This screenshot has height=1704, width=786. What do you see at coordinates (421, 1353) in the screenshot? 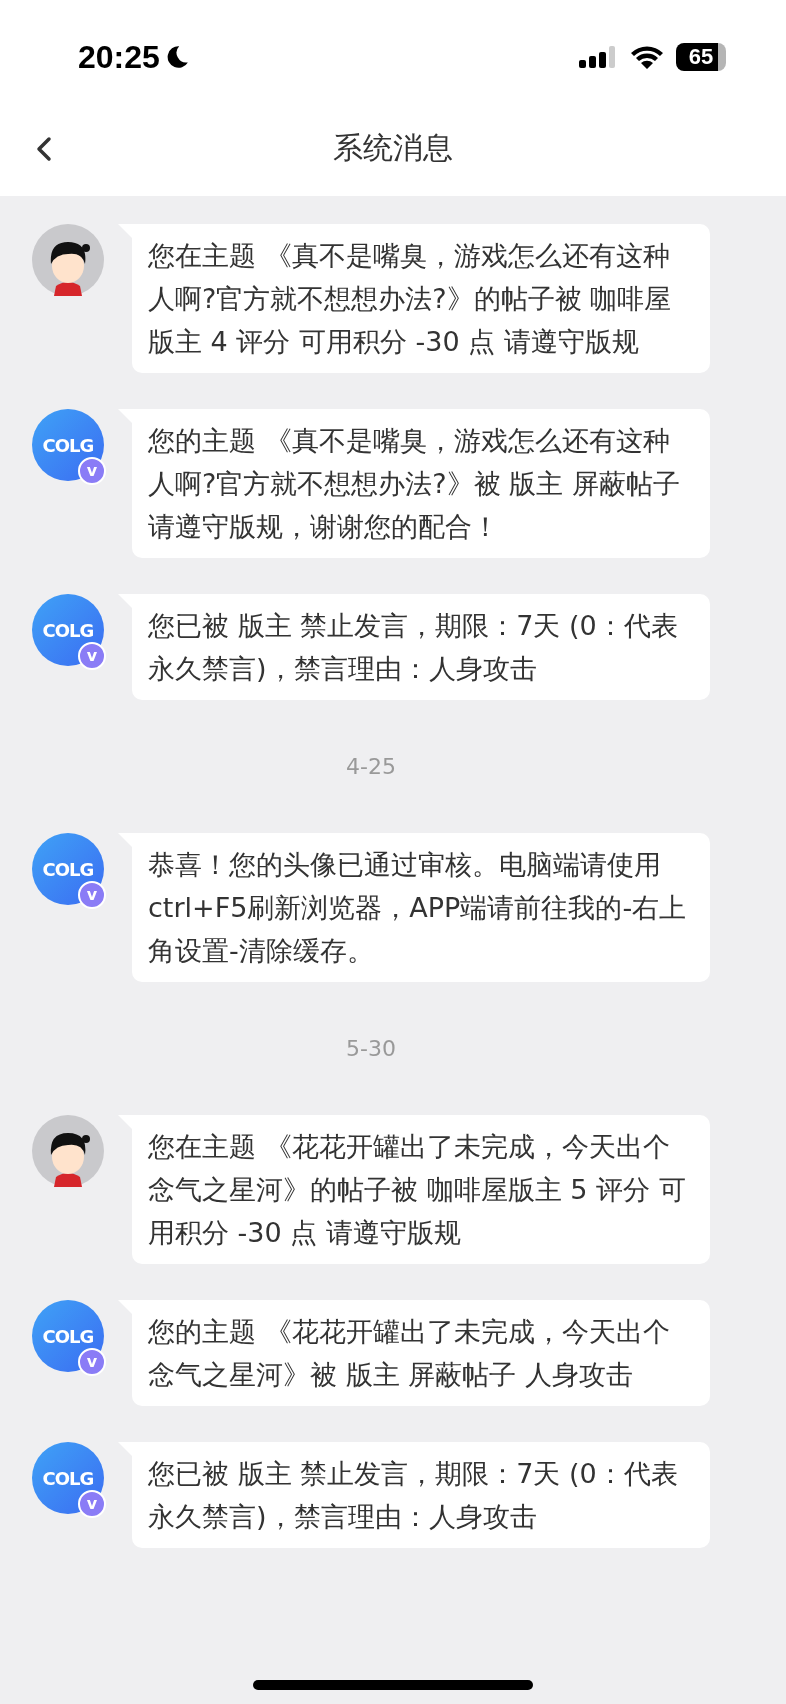
I see `message-bubble: 您的主题 《花花开罐出了未完成，今天出个念气之星河》被 版主 屏蔽帖子 人身攻击` at bounding box center [421, 1353].